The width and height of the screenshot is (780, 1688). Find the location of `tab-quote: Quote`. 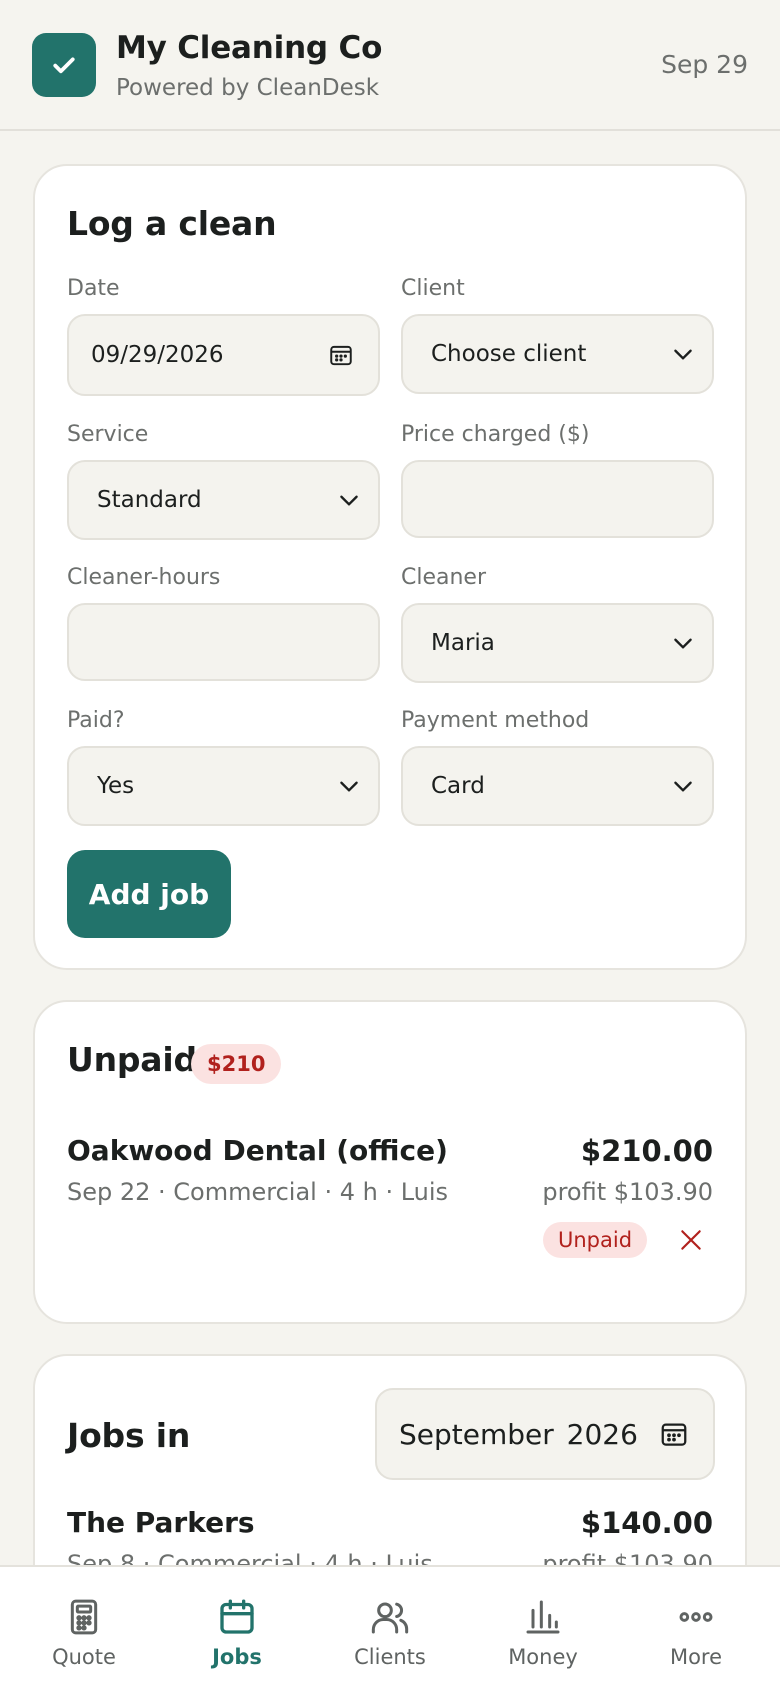

tab-quote: Quote is located at coordinates (84, 1627).